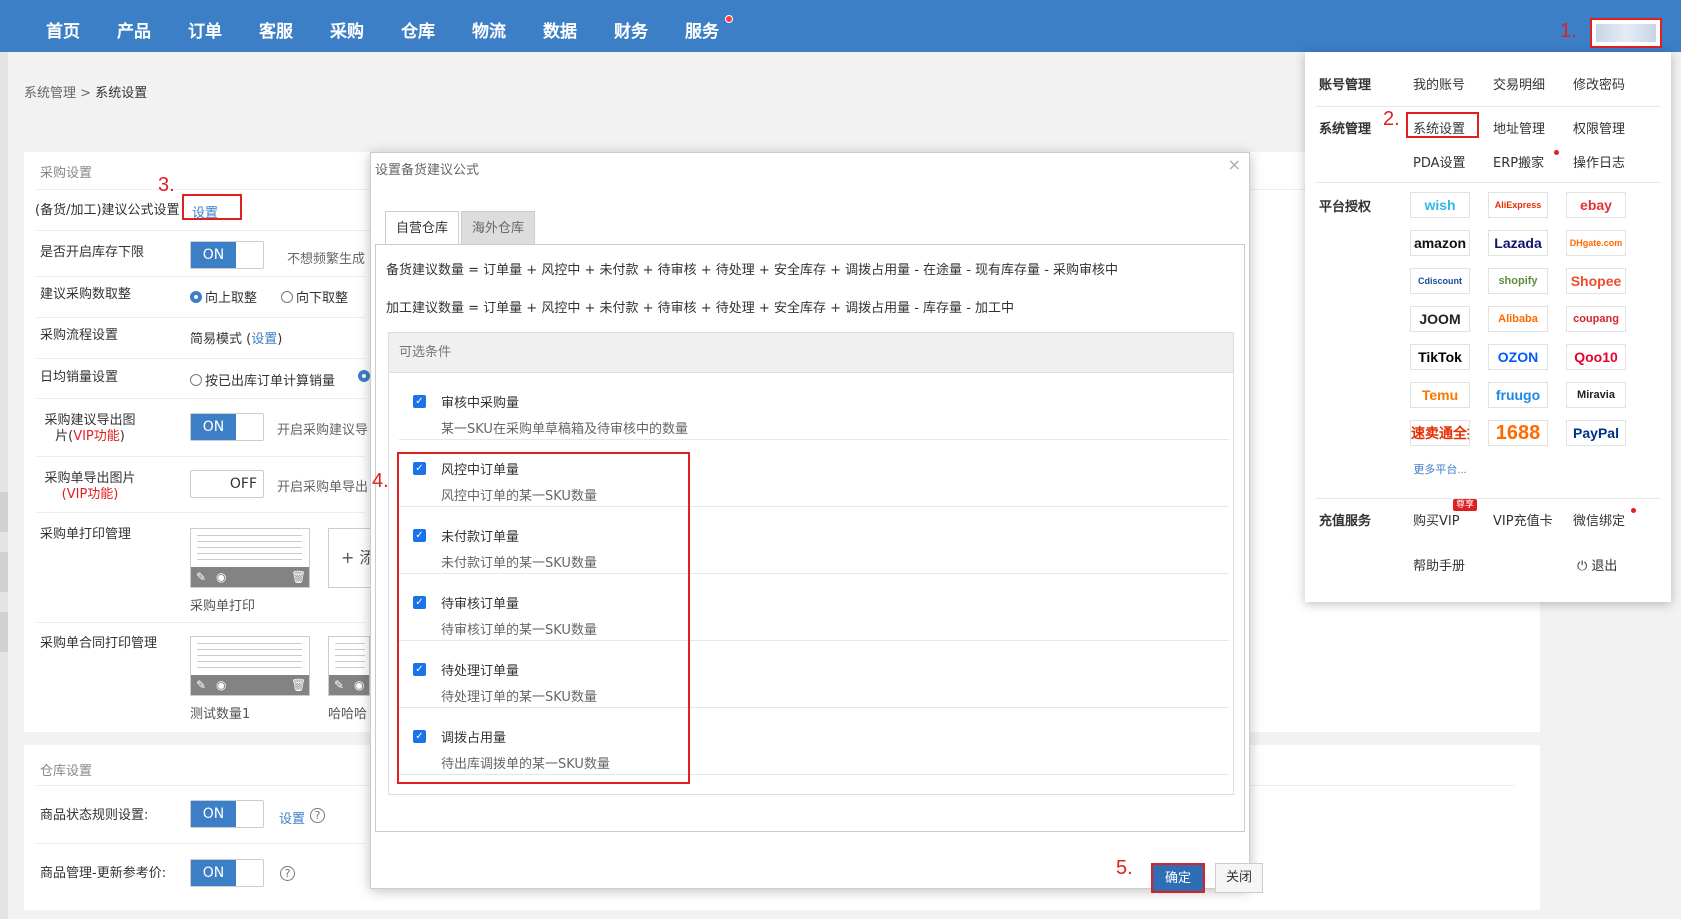 This screenshot has height=919, width=1681. I want to click on confirm-button: 确定, so click(1178, 878).